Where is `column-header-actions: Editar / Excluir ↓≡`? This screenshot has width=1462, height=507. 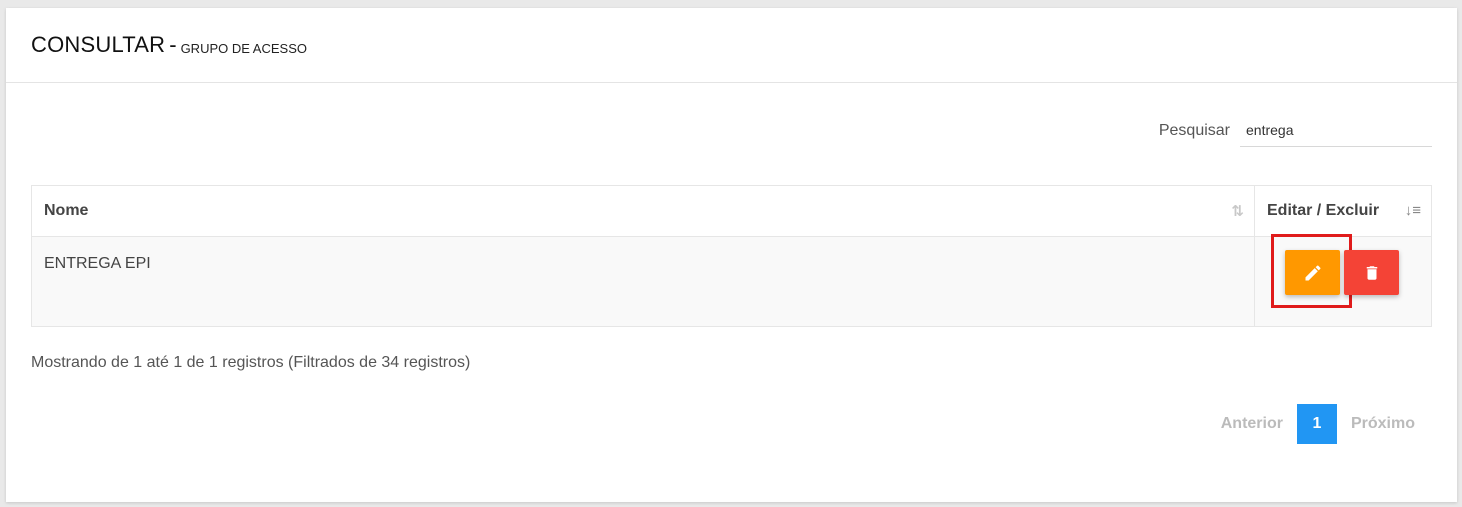 column-header-actions: Editar / Excluir ↓≡ is located at coordinates (1343, 211).